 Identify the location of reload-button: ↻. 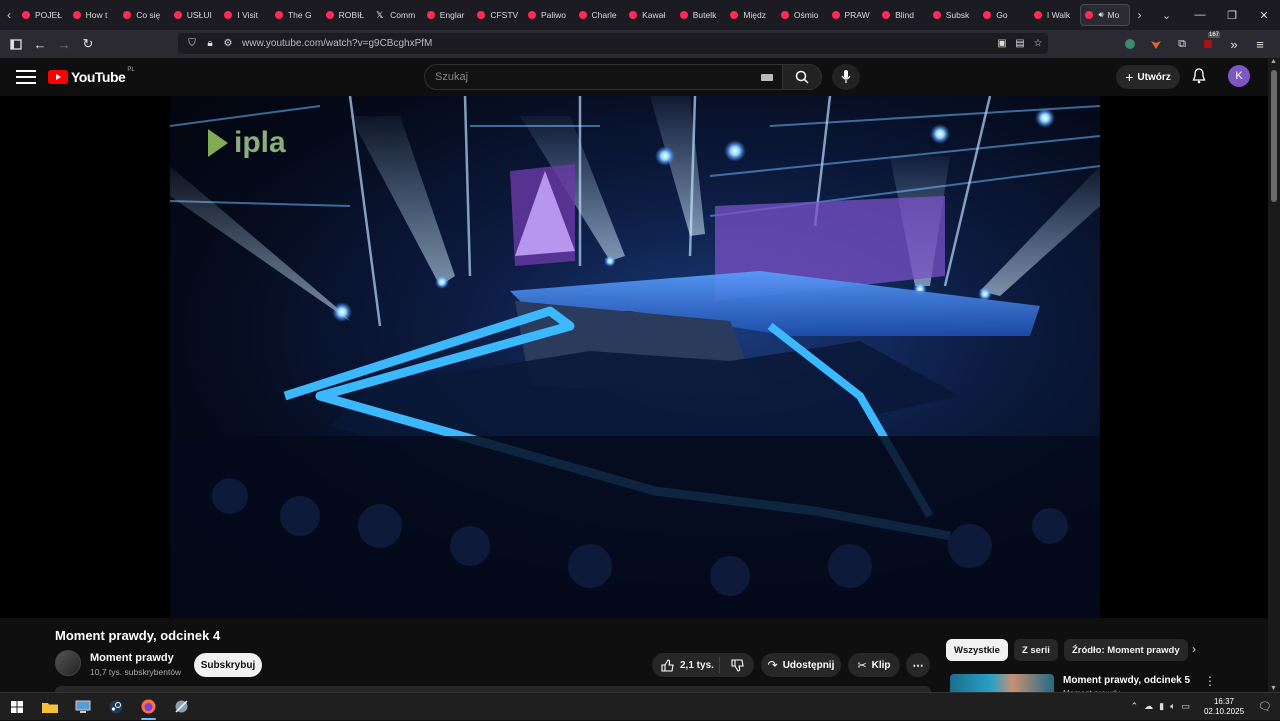
(88, 44).